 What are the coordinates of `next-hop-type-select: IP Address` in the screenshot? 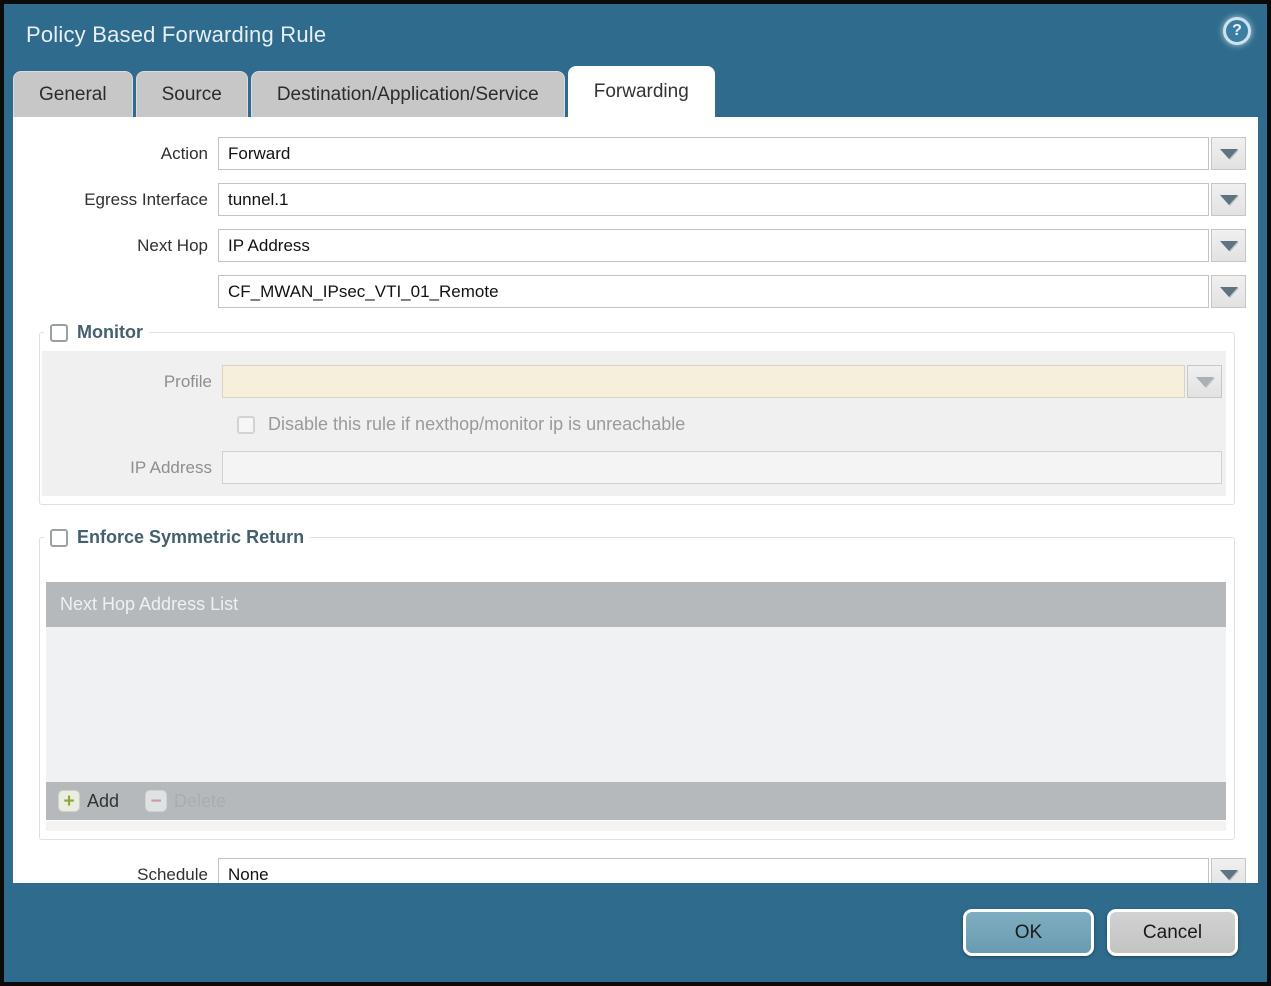 It's located at (713, 245).